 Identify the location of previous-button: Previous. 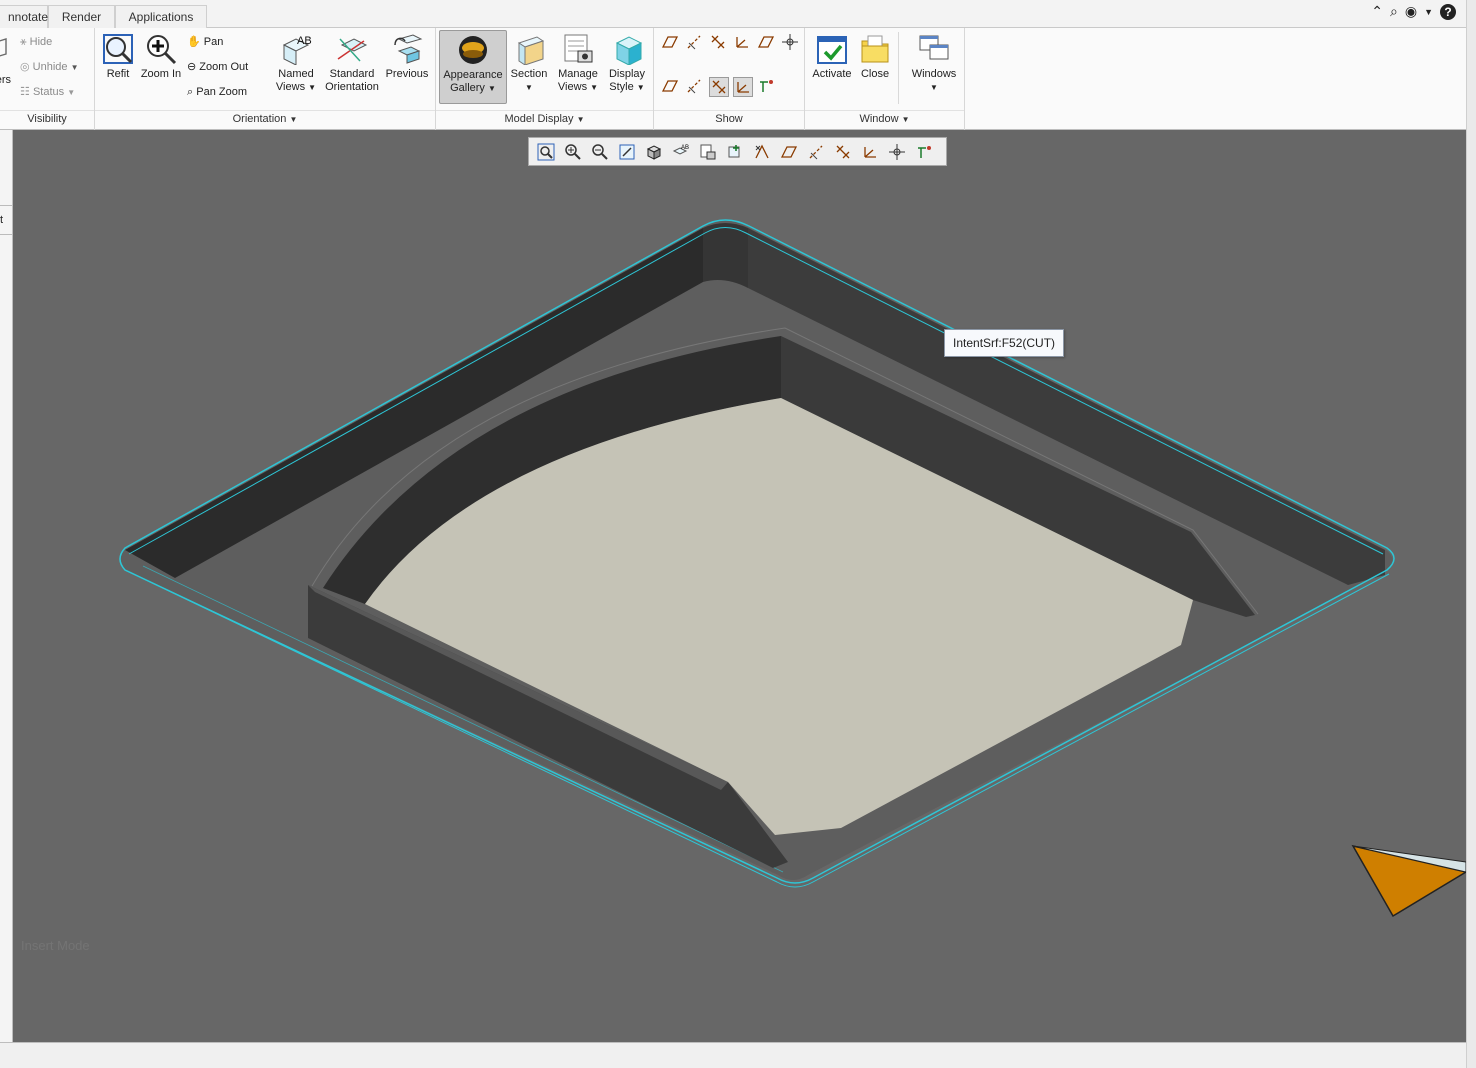
(407, 57).